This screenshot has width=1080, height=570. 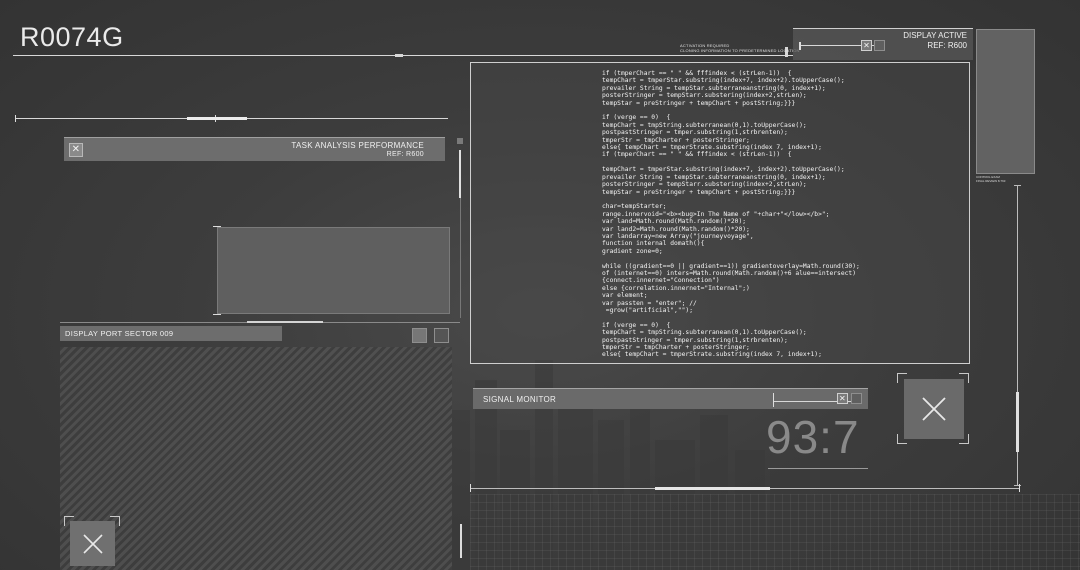 I want to click on bottom-left-close-button, so click(x=92, y=543).